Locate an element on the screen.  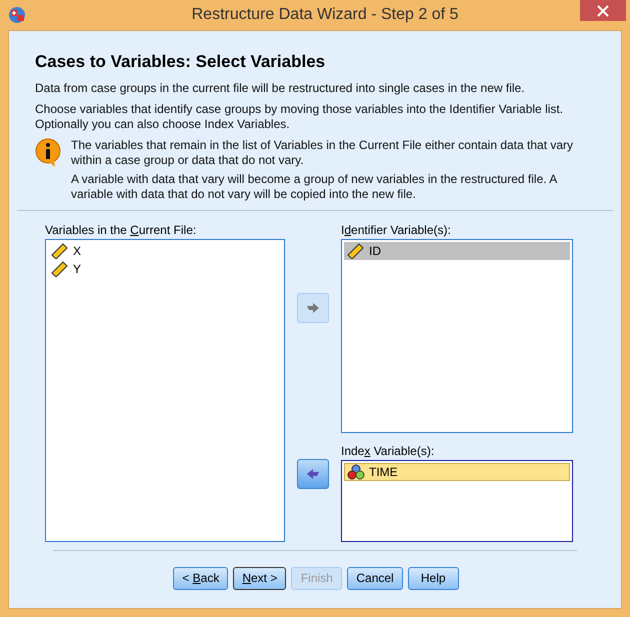
dialog-button: Cancel is located at coordinates (375, 578).